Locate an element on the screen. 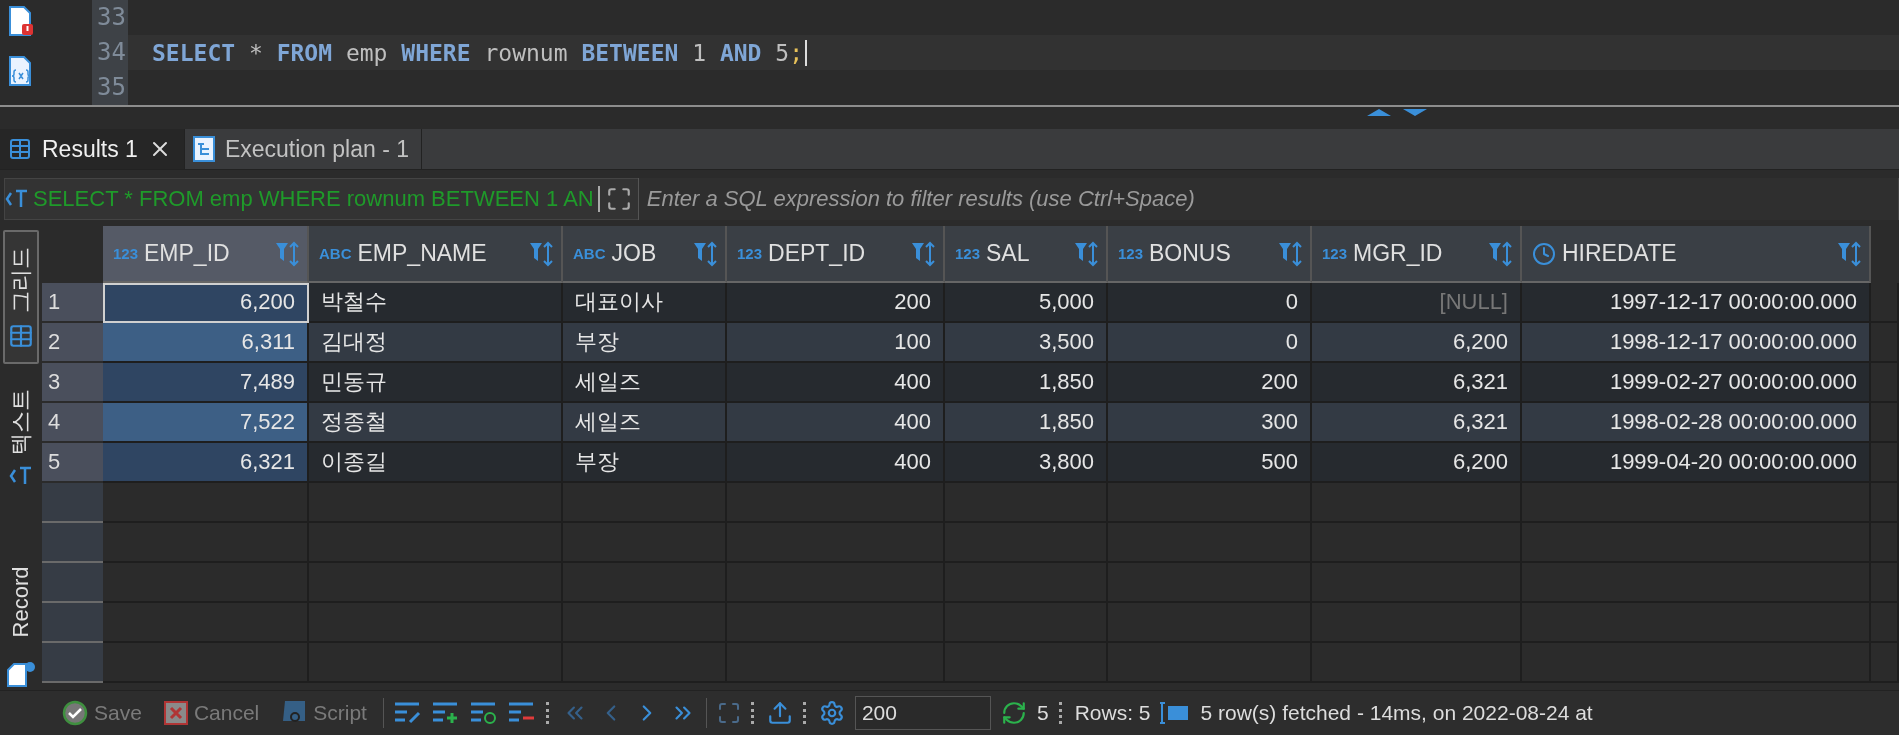  copy-row-icon is located at coordinates (483, 713).